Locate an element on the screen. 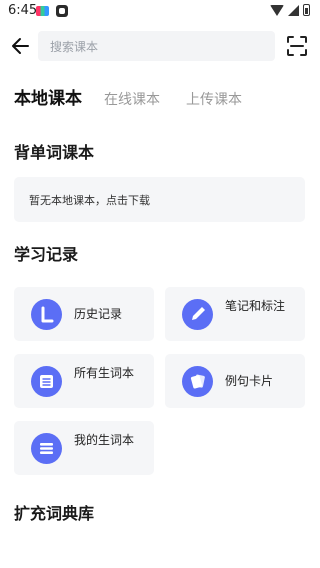 The width and height of the screenshot is (320, 568). app-notification-icon is located at coordinates (42, 11).